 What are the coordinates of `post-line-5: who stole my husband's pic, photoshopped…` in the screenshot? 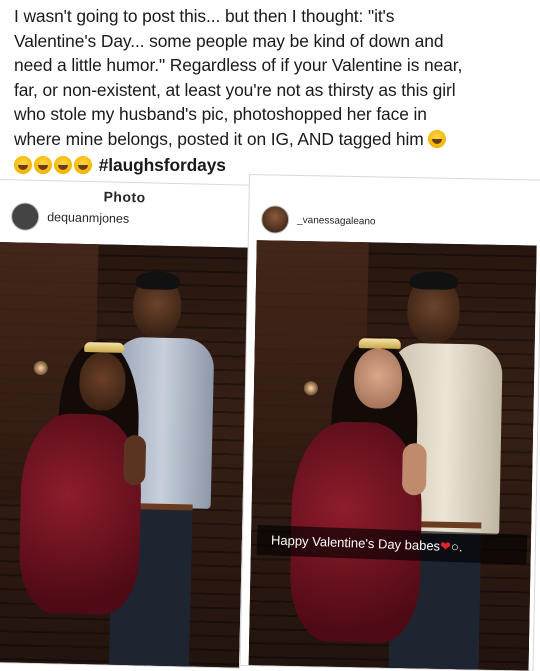 It's located at (220, 114).